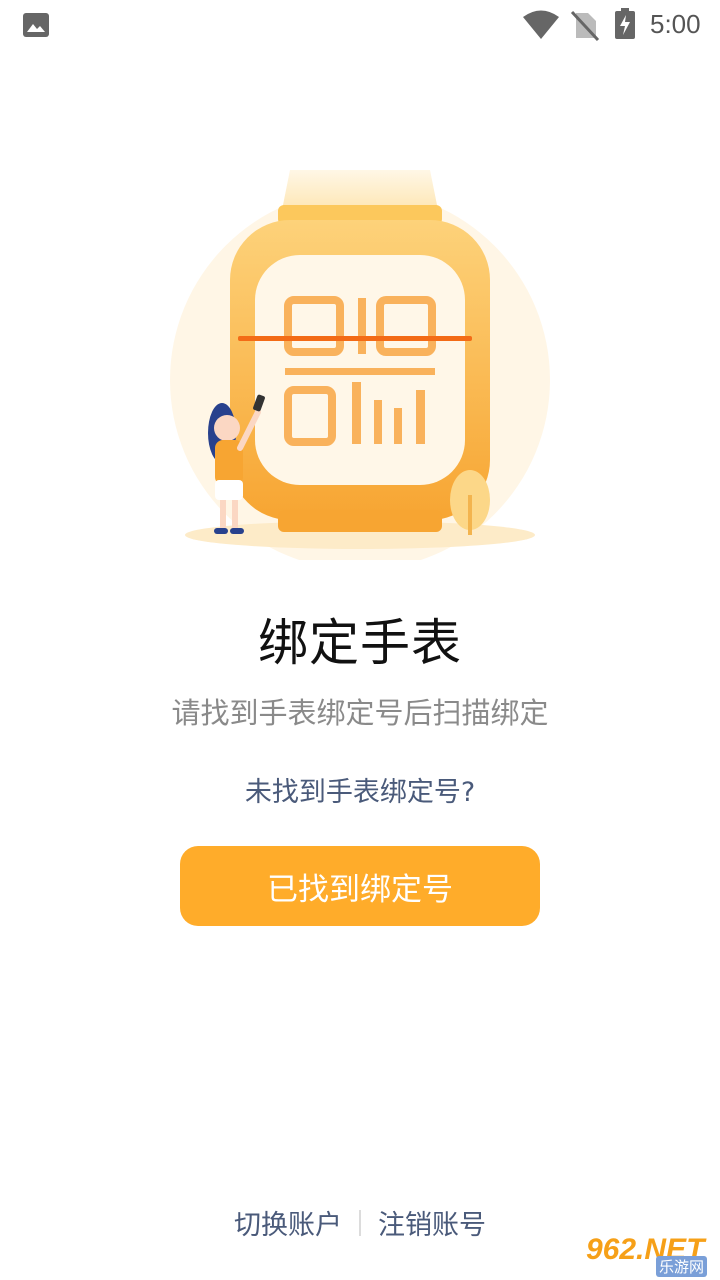 The image size is (720, 1280). I want to click on footer-divider, so click(360, 1222).